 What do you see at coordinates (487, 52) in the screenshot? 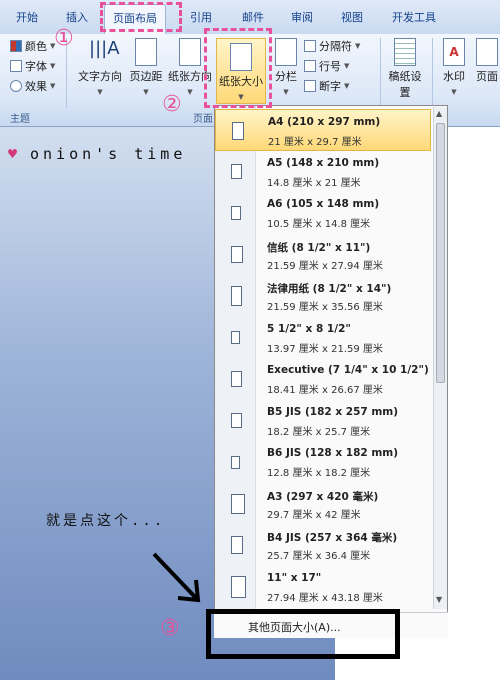
I see `page-color-icon` at bounding box center [487, 52].